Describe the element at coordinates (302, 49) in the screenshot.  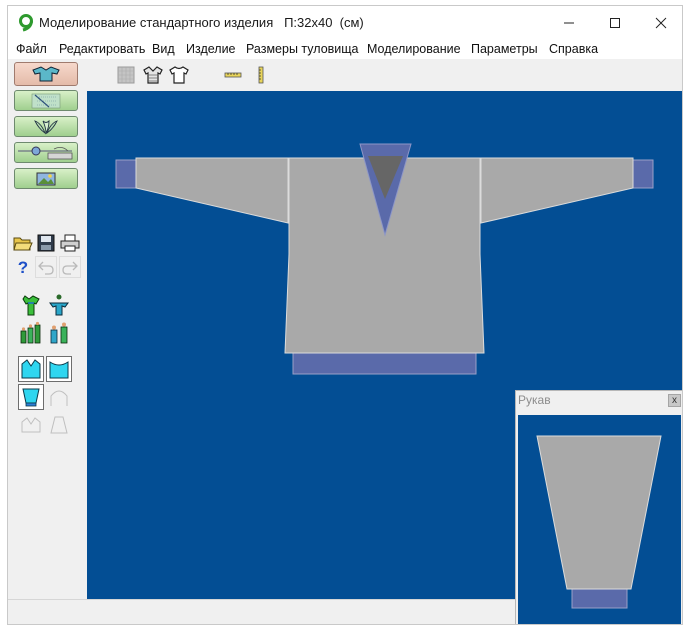
I see `menu-body-sizes: Размеры туловища` at that location.